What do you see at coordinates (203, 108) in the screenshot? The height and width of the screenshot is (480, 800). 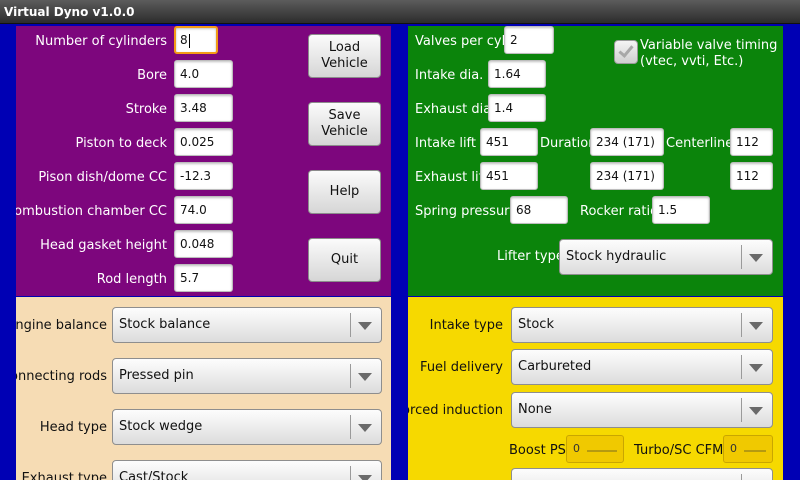 I see `stroke-input: 3.48` at bounding box center [203, 108].